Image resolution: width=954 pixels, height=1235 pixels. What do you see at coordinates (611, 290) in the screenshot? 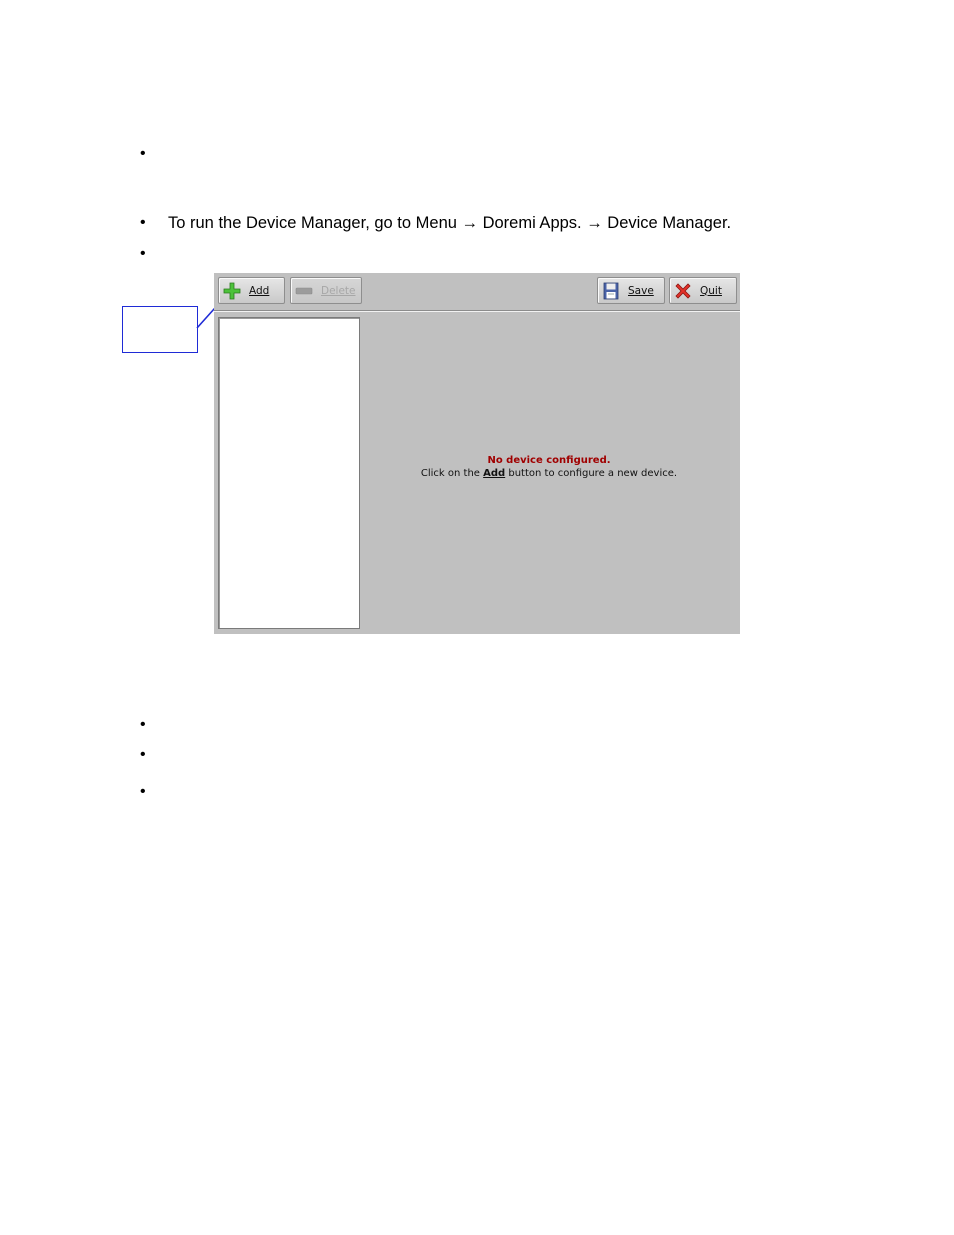
I see `floppy-disk-icon` at bounding box center [611, 290].